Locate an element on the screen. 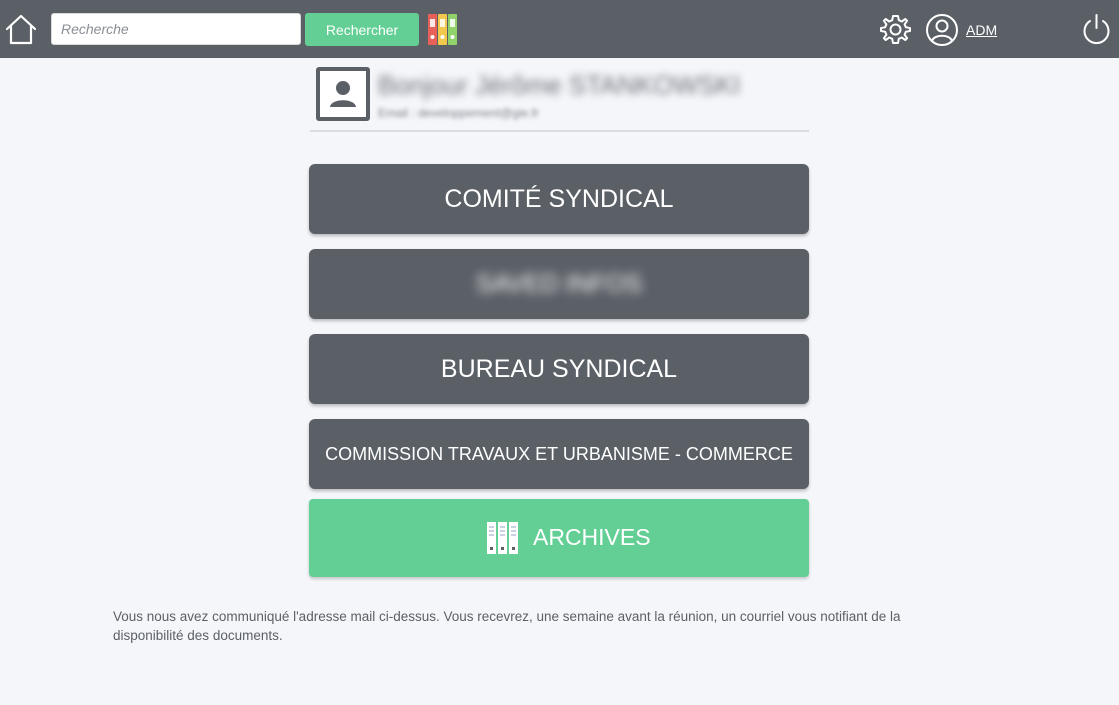 This screenshot has height=705, width=1119. top-navigation-bar: Rechercher ADM is located at coordinates (559, 29).